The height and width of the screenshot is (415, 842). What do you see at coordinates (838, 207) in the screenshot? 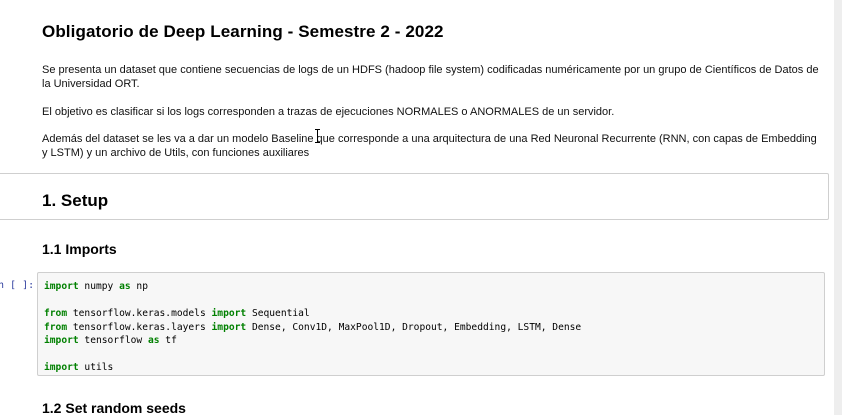
I see `page-scrollbar` at bounding box center [838, 207].